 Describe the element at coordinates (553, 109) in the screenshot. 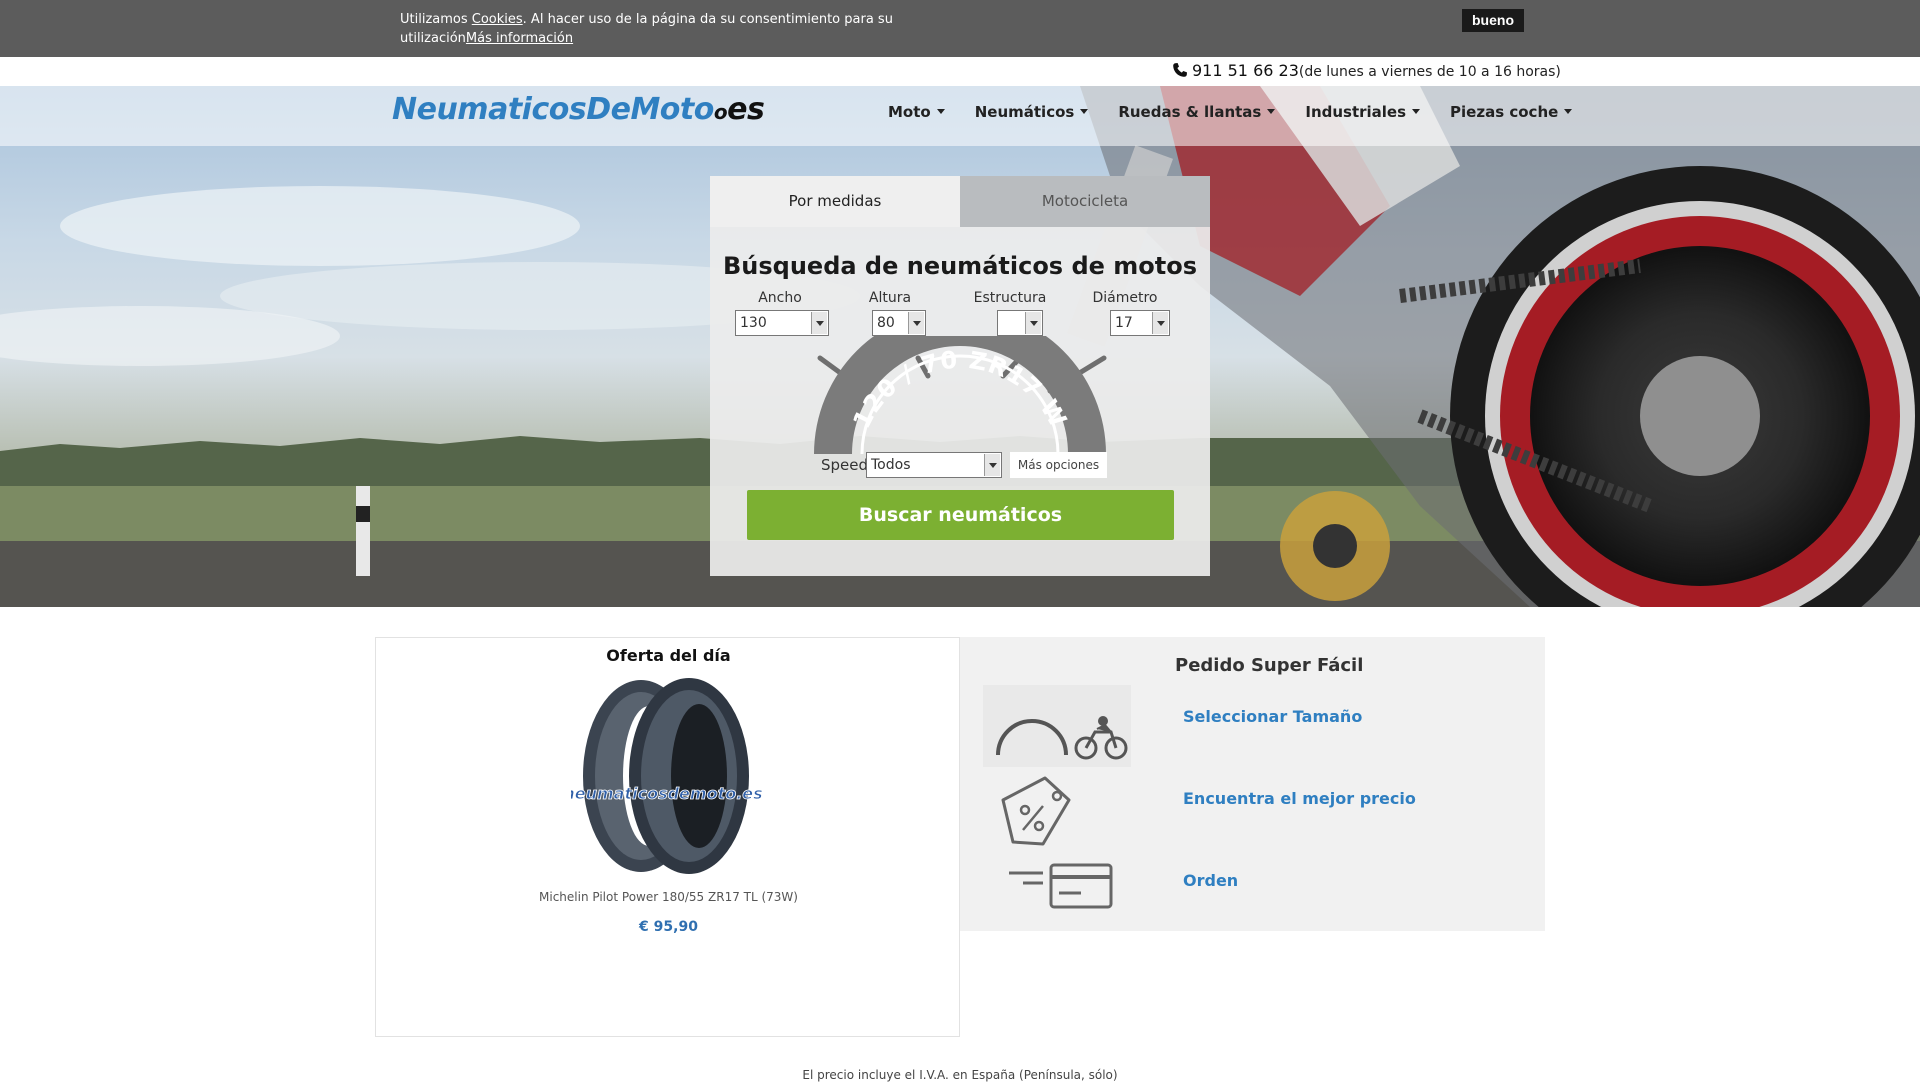

I see `logo-main: NeumaticosDeMoto` at that location.